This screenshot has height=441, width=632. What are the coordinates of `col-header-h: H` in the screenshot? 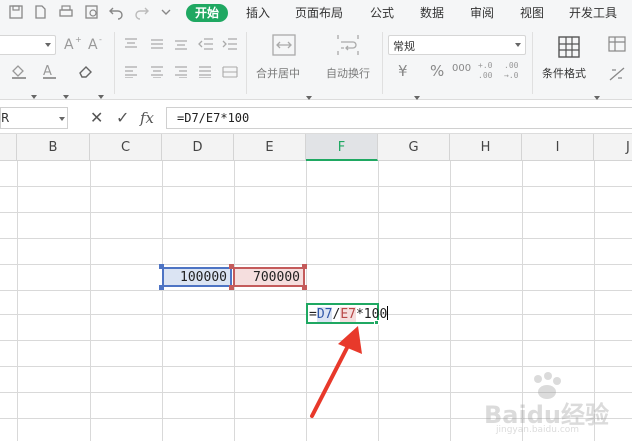 It's located at (486, 147).